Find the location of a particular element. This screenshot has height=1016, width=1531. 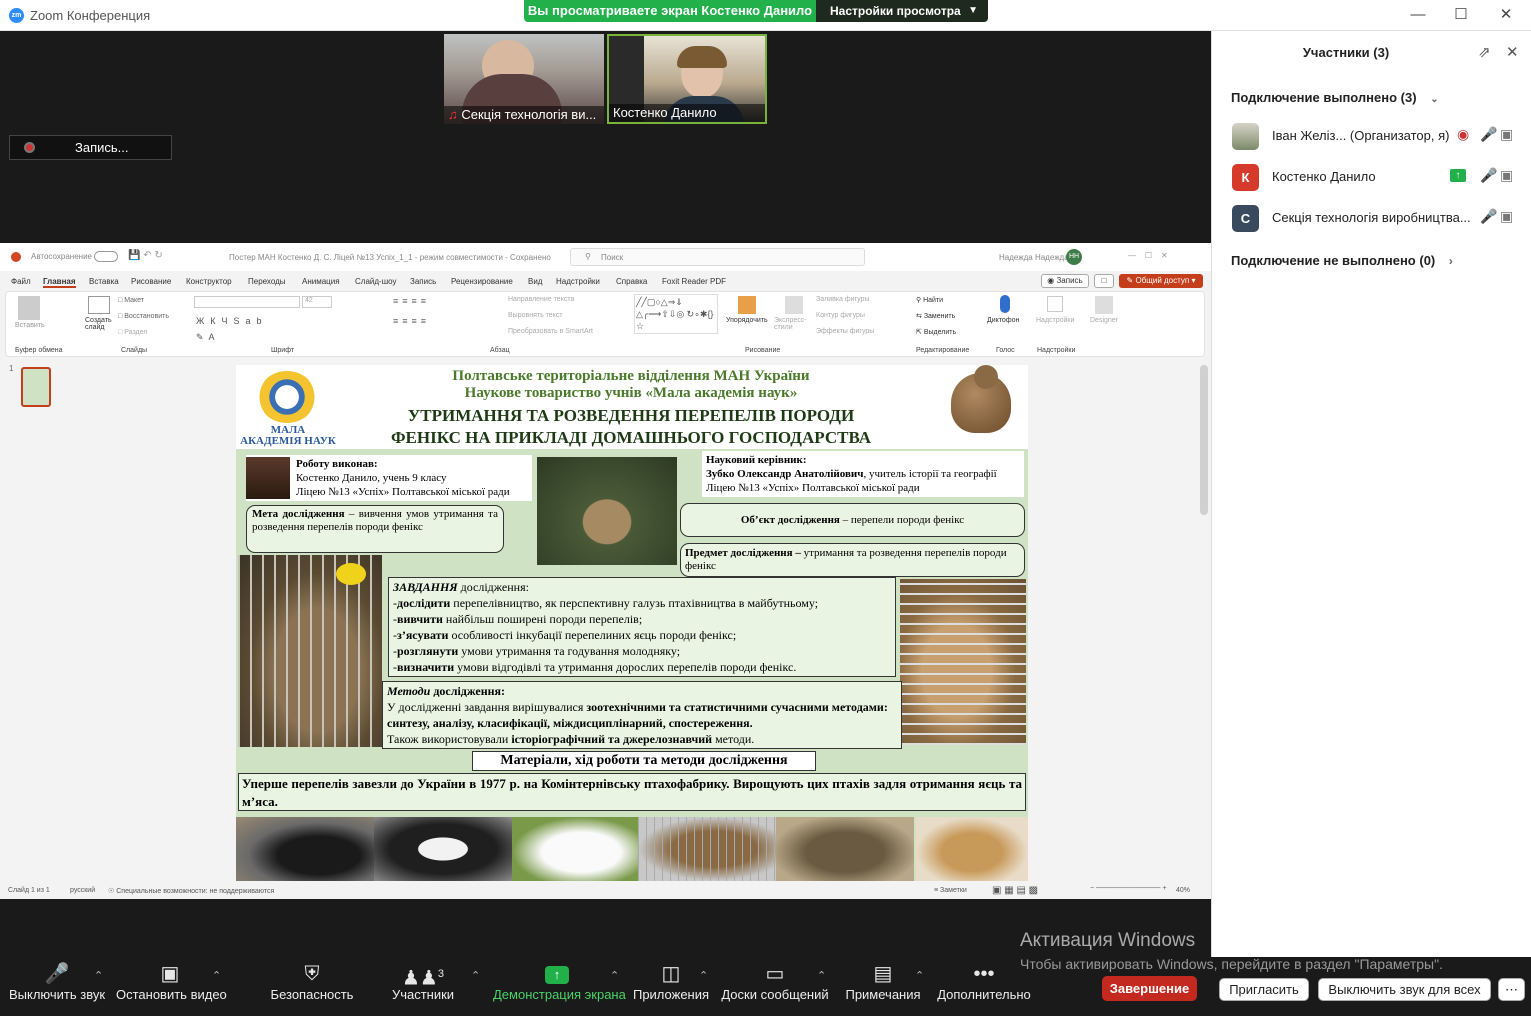

end-meeting-button: Завершение is located at coordinates (1149, 988).